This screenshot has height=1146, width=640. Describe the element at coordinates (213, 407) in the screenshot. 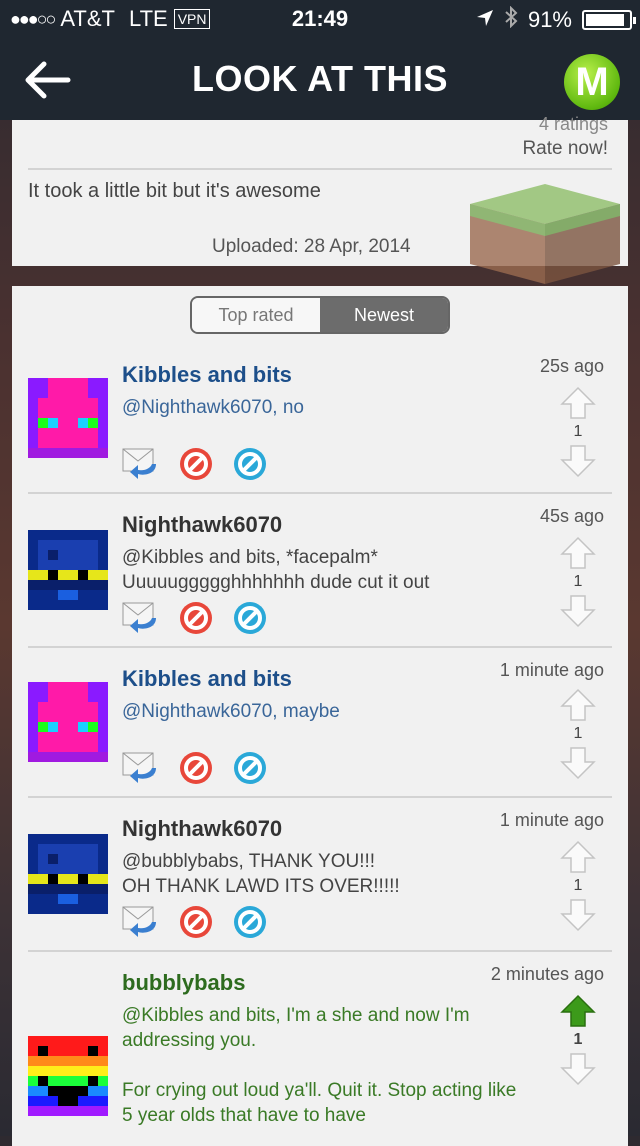

I see `comment-text: @Nighthawk6070, no` at that location.